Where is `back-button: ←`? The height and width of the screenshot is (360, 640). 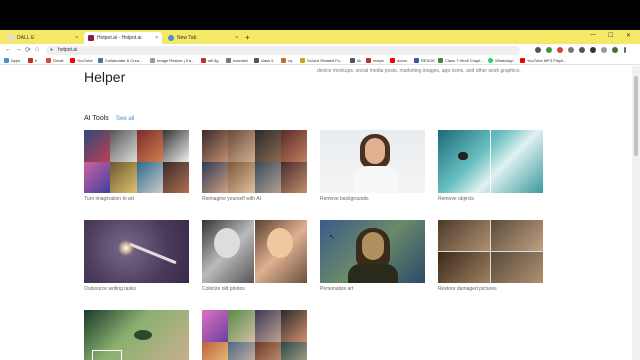
back-button: ← is located at coordinates (8, 49).